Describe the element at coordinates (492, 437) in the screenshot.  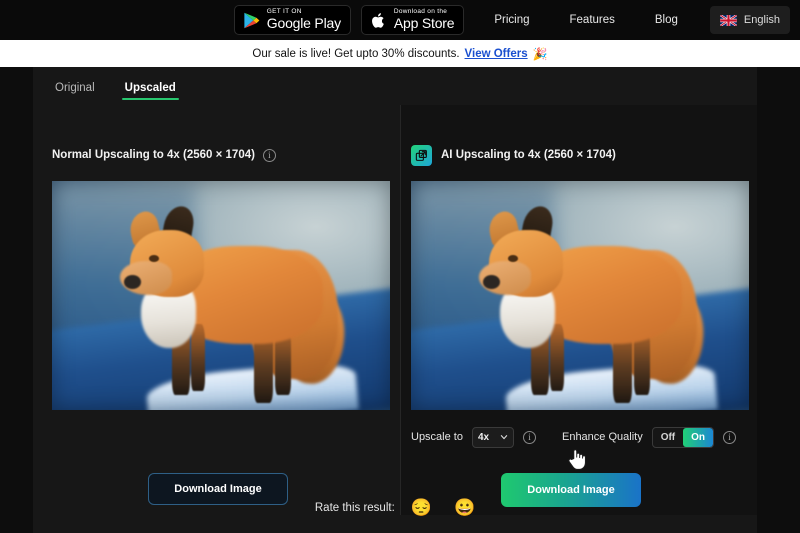
I see `upscale-factor-select: 4x` at that location.